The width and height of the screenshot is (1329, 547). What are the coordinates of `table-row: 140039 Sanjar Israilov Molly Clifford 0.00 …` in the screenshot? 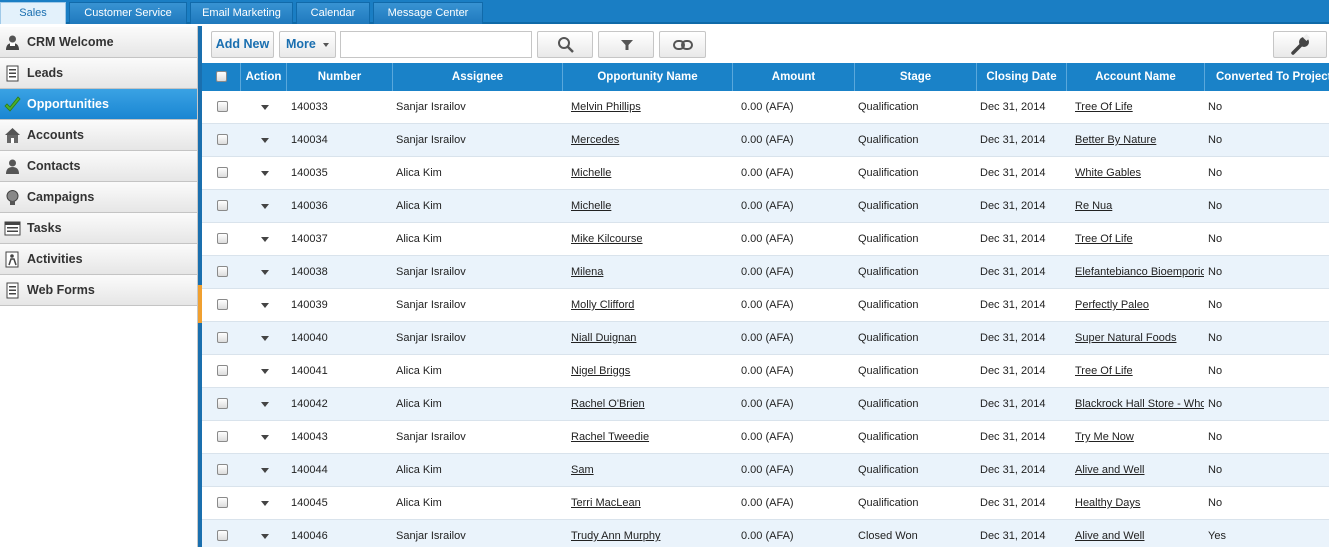 It's located at (765, 305).